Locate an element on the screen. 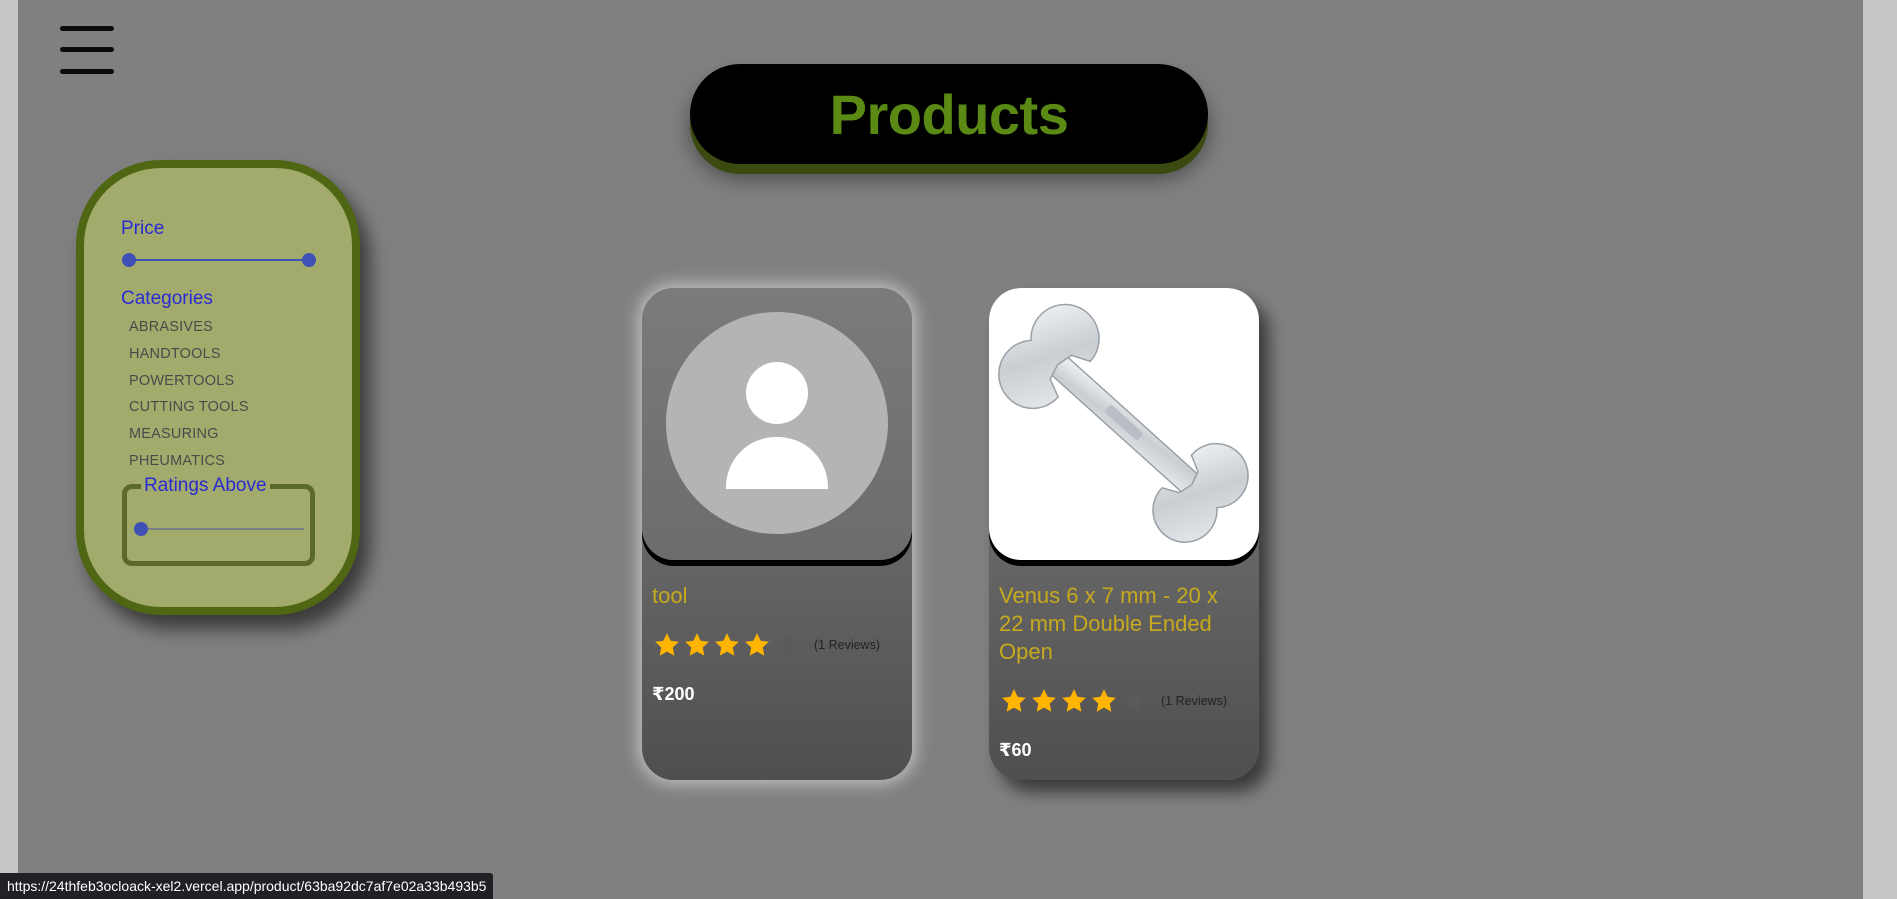 The image size is (1897, 899). user-avatar-placeholder-icon is located at coordinates (777, 423).